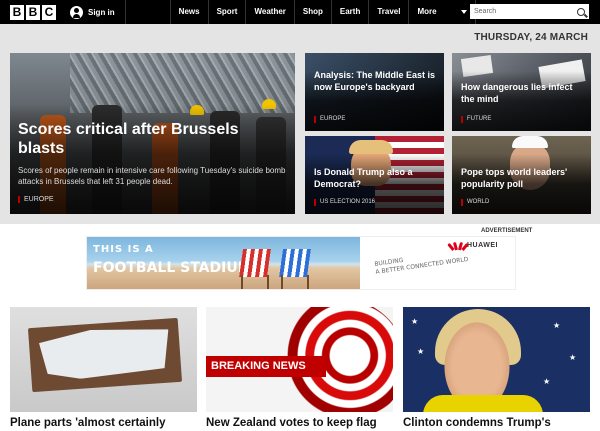 The height and width of the screenshot is (431, 600). Describe the element at coordinates (138, 139) in the screenshot. I see `hero-headline: Scores critical after Brussels blasts` at that location.